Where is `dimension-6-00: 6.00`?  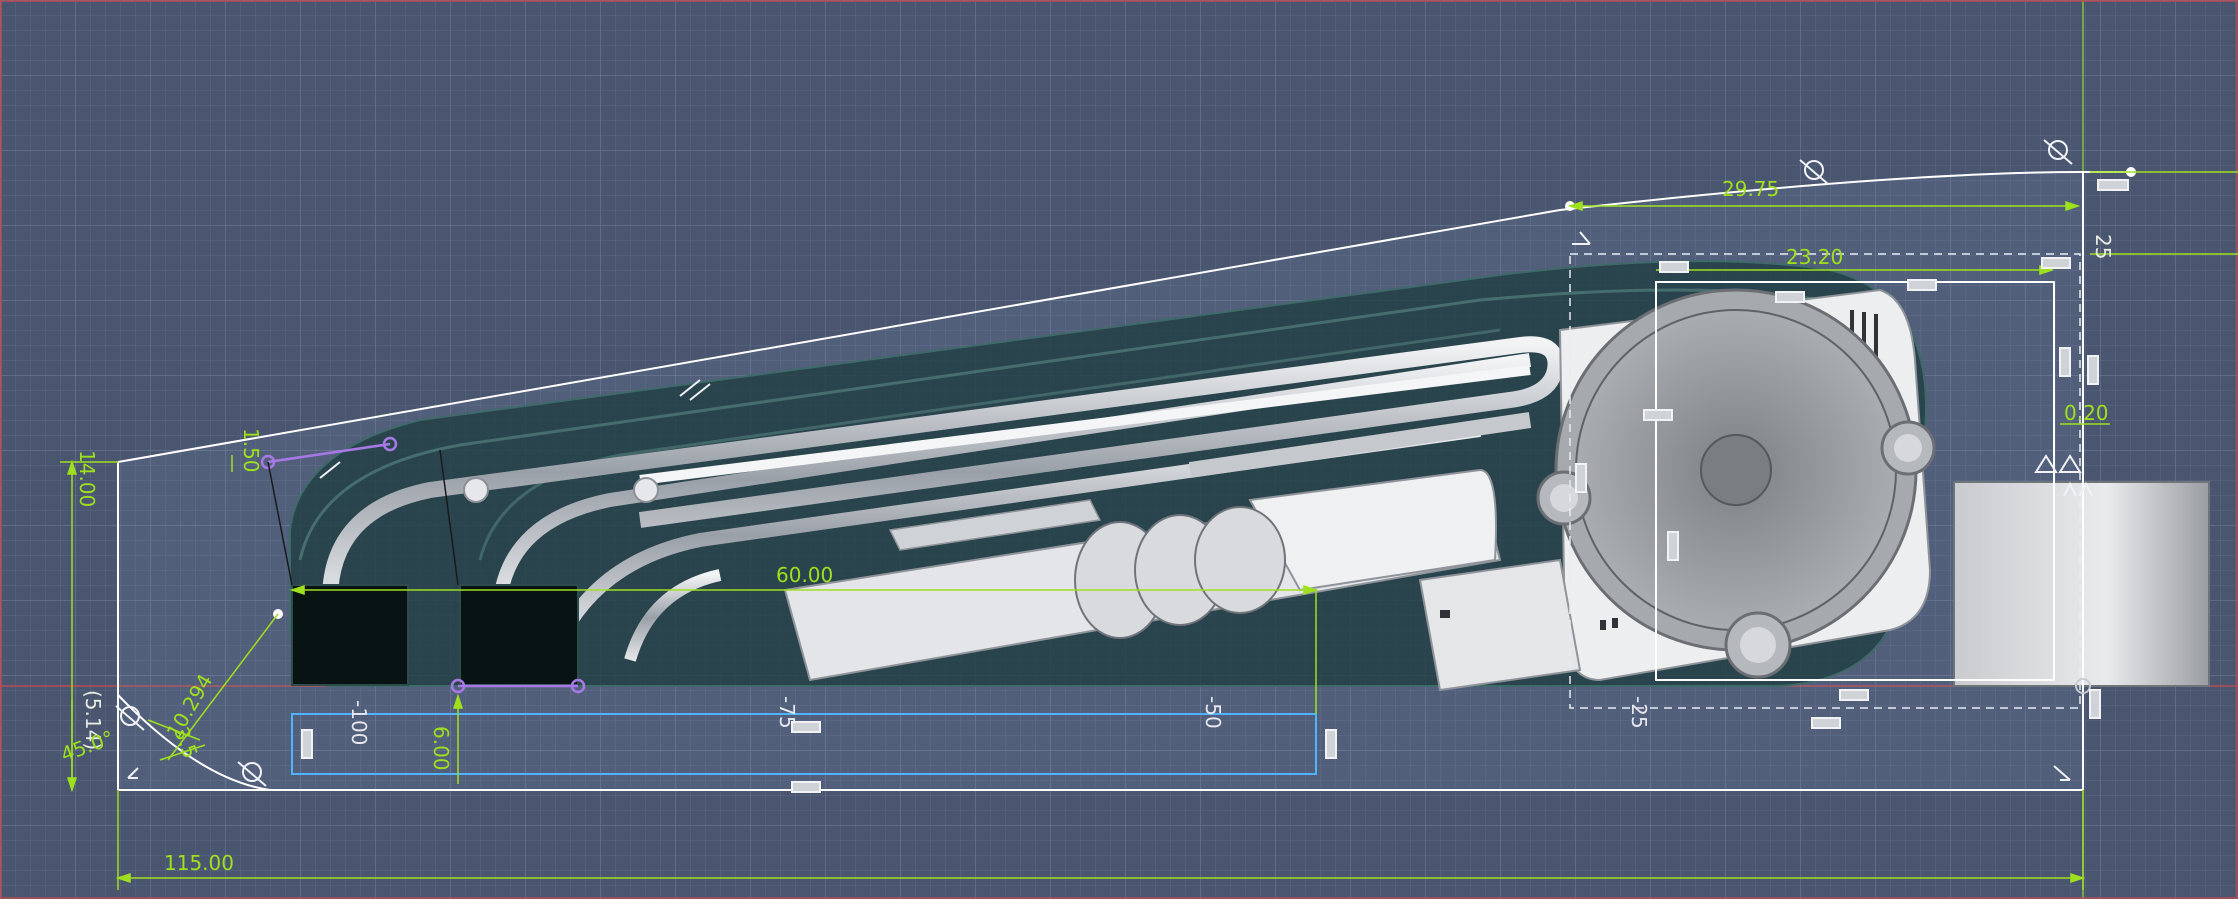 dimension-6-00: 6.00 is located at coordinates (441, 748).